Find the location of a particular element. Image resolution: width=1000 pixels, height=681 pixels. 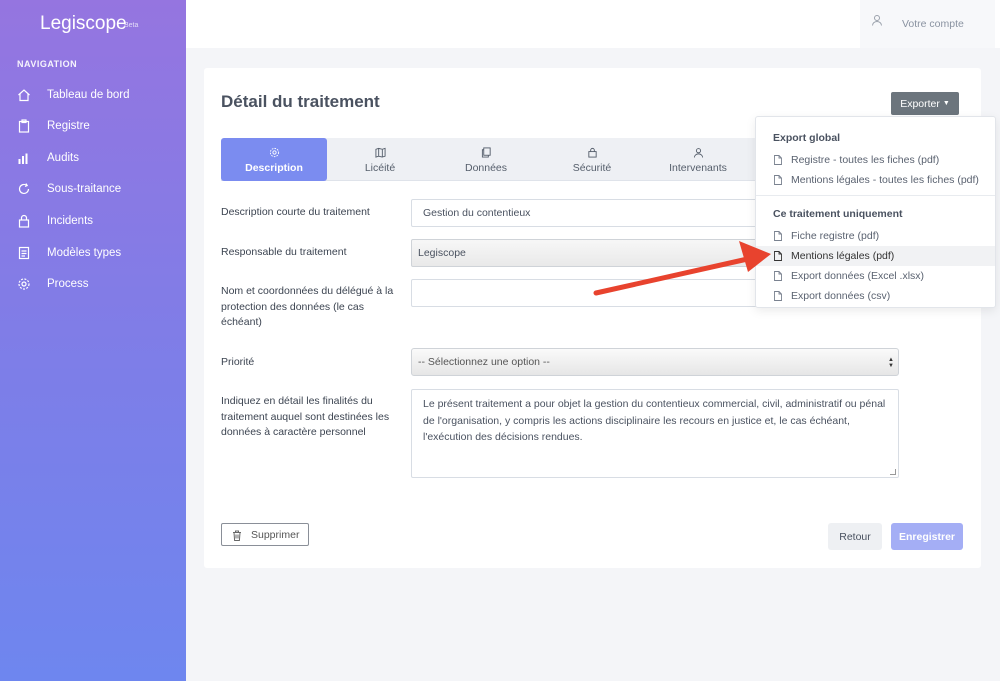

tab-liceite: Licéité is located at coordinates (380, 159).